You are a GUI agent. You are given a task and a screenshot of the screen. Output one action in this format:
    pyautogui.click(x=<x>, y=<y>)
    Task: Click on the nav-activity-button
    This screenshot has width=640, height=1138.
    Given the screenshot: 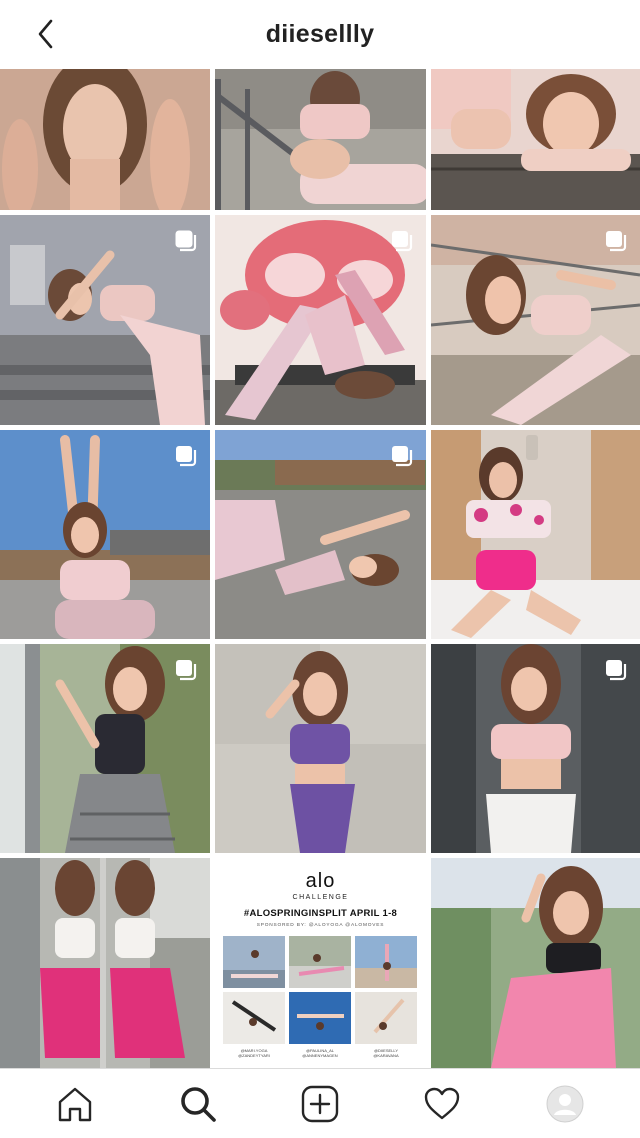 What is the action you would take?
    pyautogui.click(x=442, y=1104)
    